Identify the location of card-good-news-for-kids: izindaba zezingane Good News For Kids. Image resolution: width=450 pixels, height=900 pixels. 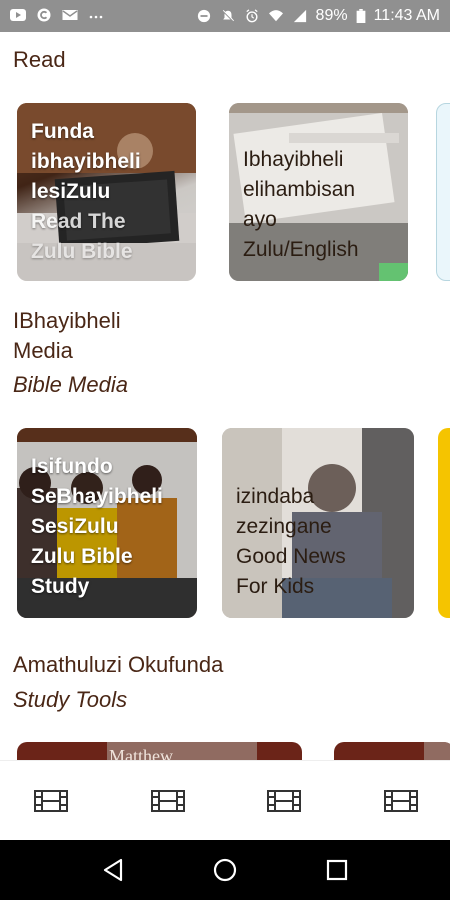
(318, 523).